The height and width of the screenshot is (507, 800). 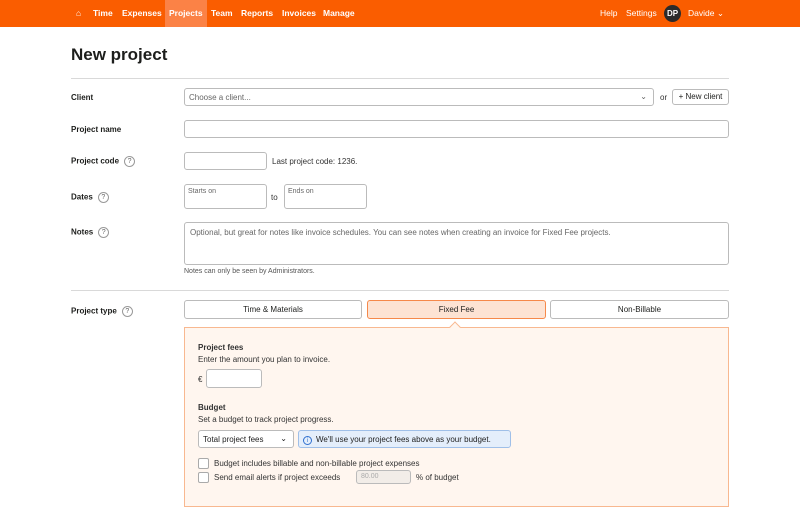 What do you see at coordinates (339, 13) in the screenshot?
I see `nav-manage: Manage` at bounding box center [339, 13].